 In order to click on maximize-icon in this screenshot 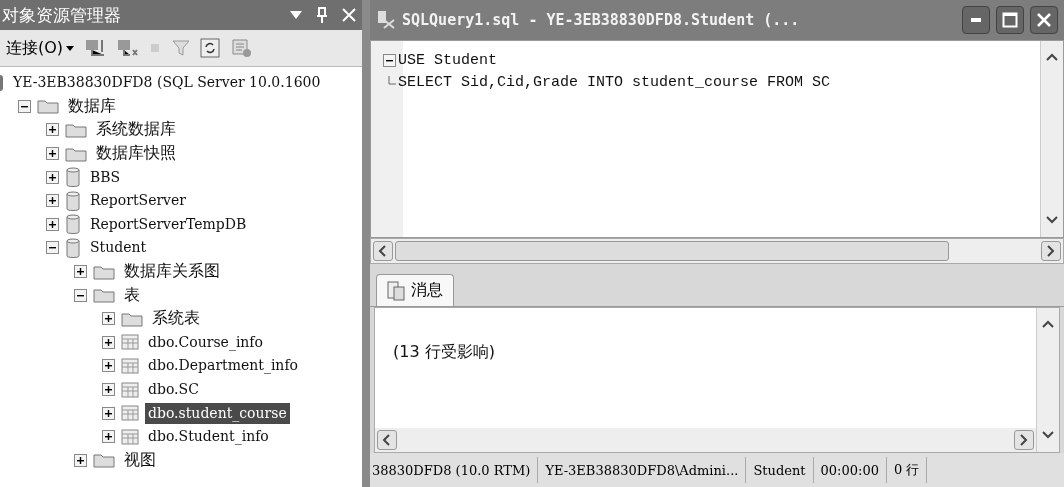, I will do `click(1010, 20)`.